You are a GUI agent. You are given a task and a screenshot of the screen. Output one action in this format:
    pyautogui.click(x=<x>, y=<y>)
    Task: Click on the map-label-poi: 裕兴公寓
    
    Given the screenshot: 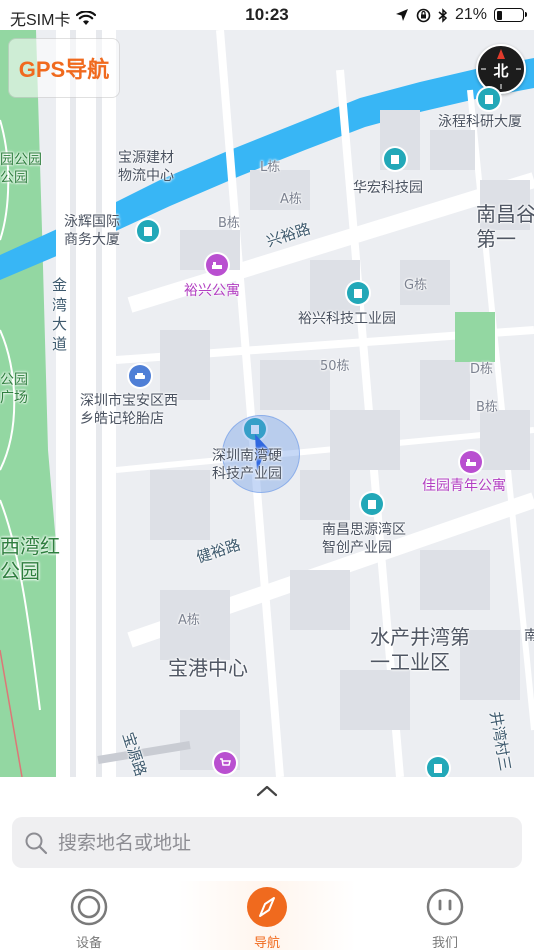 What is the action you would take?
    pyautogui.click(x=212, y=292)
    